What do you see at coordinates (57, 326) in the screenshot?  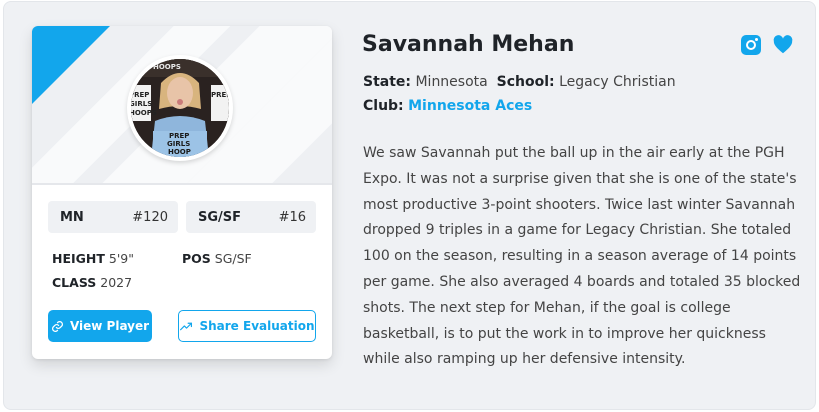 I see `link-icon` at bounding box center [57, 326].